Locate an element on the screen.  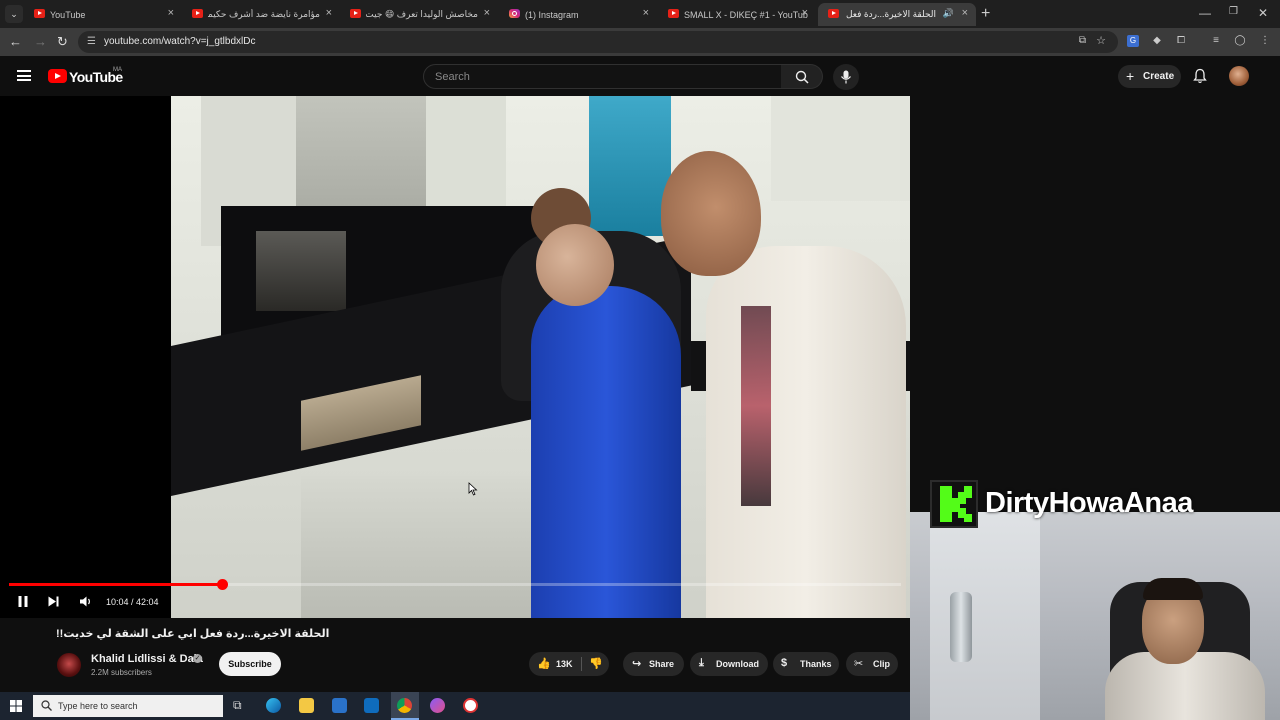
browser-tab-youtube: YouTube × is located at coordinates (103, 14).